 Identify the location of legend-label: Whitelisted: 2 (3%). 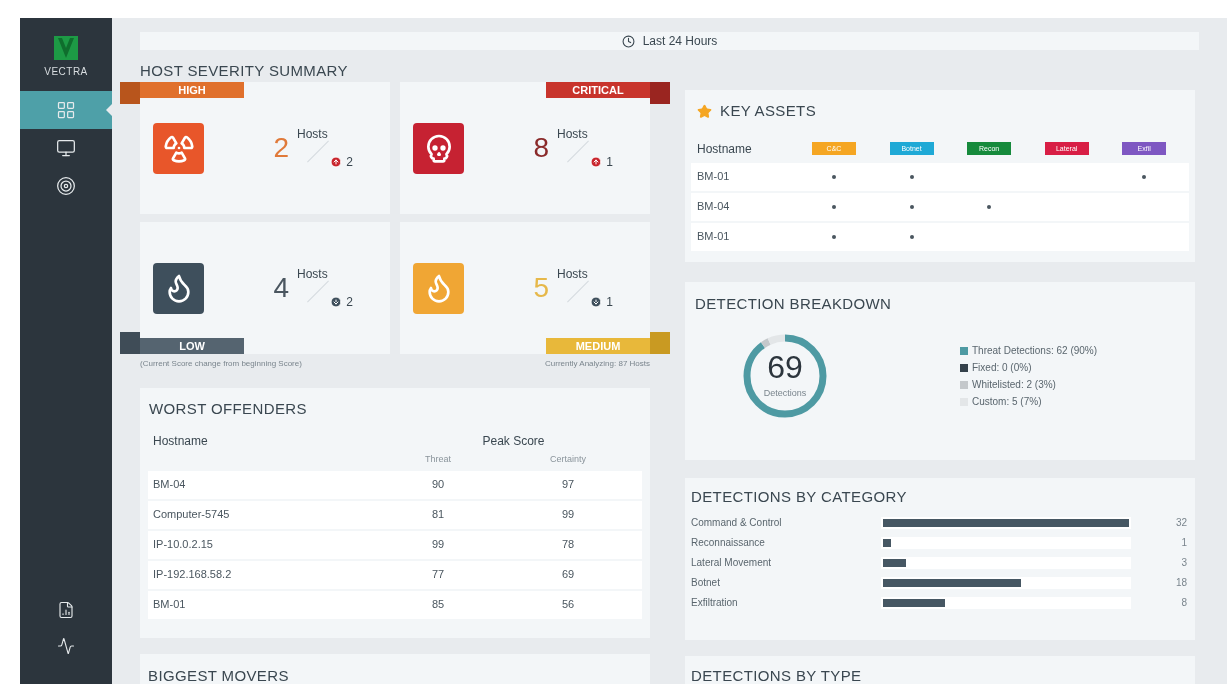
(1014, 385).